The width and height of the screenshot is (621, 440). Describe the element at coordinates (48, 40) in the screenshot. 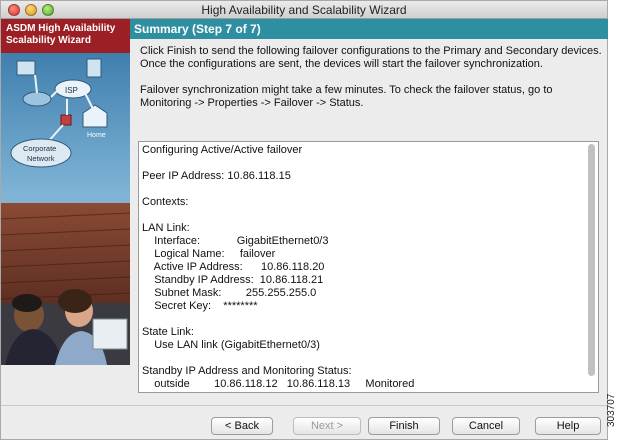

I see `wizard-brand-line2: Scalability Wizard` at that location.